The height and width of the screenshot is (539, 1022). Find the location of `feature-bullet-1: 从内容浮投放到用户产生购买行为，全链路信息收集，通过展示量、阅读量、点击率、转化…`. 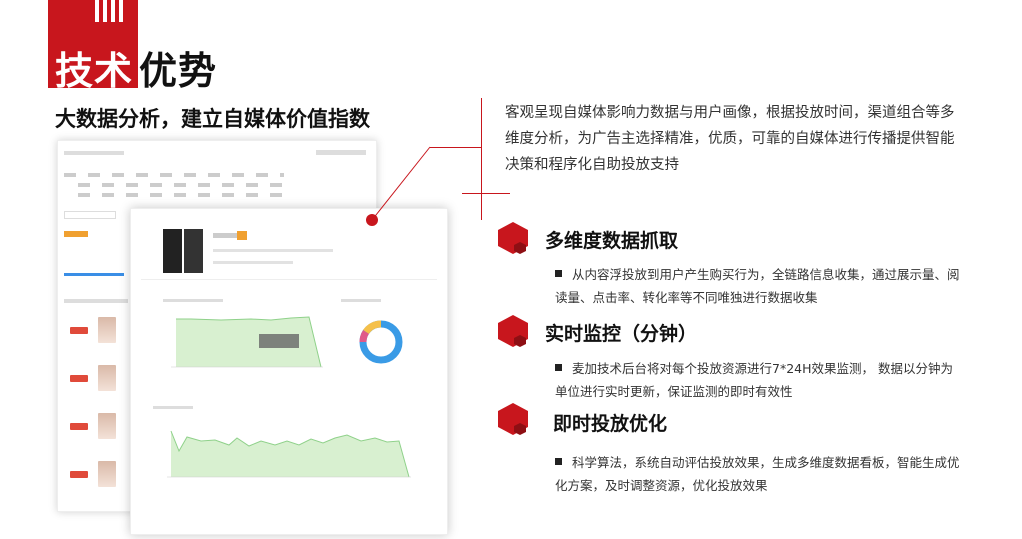

feature-bullet-1: 从内容浮投放到用户产生购买行为，全链路信息收集，通过展示量、阅读量、点击率、转化… is located at coordinates (760, 286).